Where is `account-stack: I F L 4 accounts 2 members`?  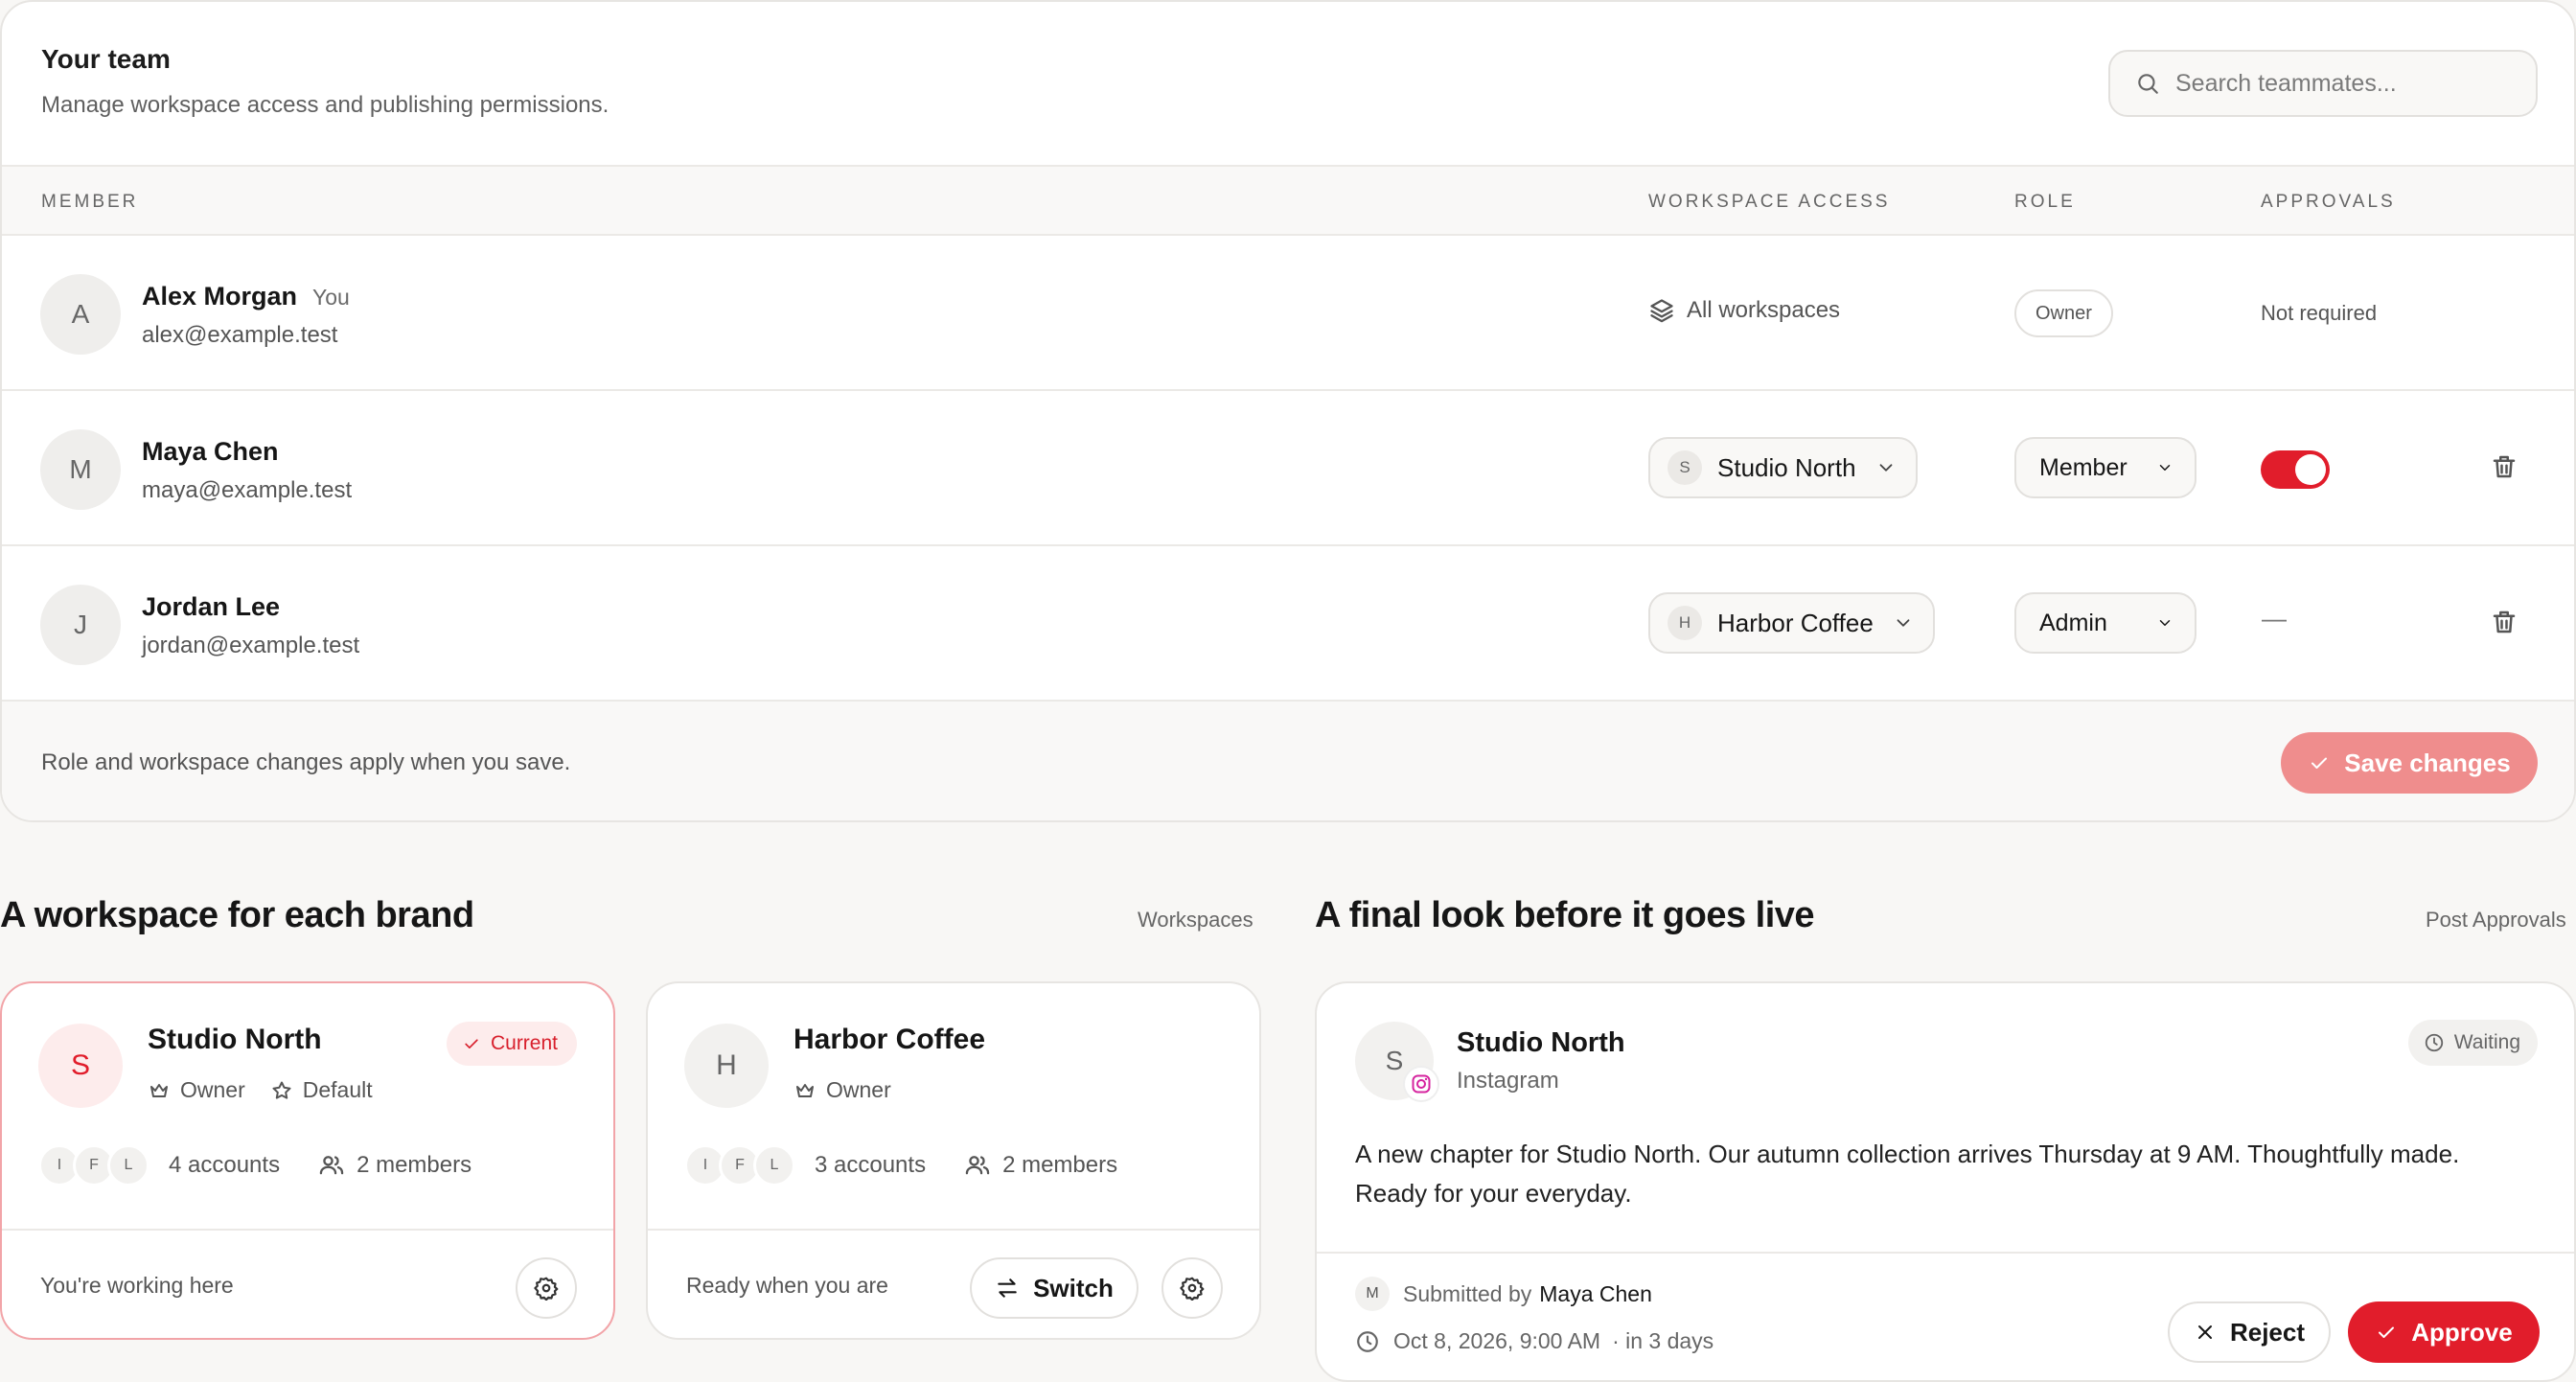
account-stack: I F L 4 accounts 2 members is located at coordinates (255, 1165).